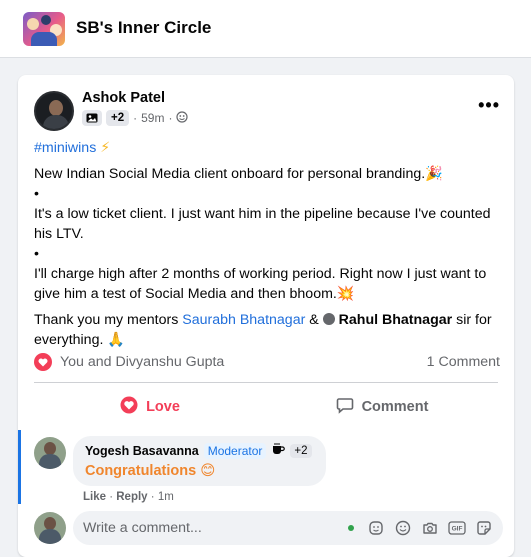 The width and height of the screenshot is (531, 557). What do you see at coordinates (92, 118) in the screenshot?
I see `image-badge-icon` at bounding box center [92, 118].